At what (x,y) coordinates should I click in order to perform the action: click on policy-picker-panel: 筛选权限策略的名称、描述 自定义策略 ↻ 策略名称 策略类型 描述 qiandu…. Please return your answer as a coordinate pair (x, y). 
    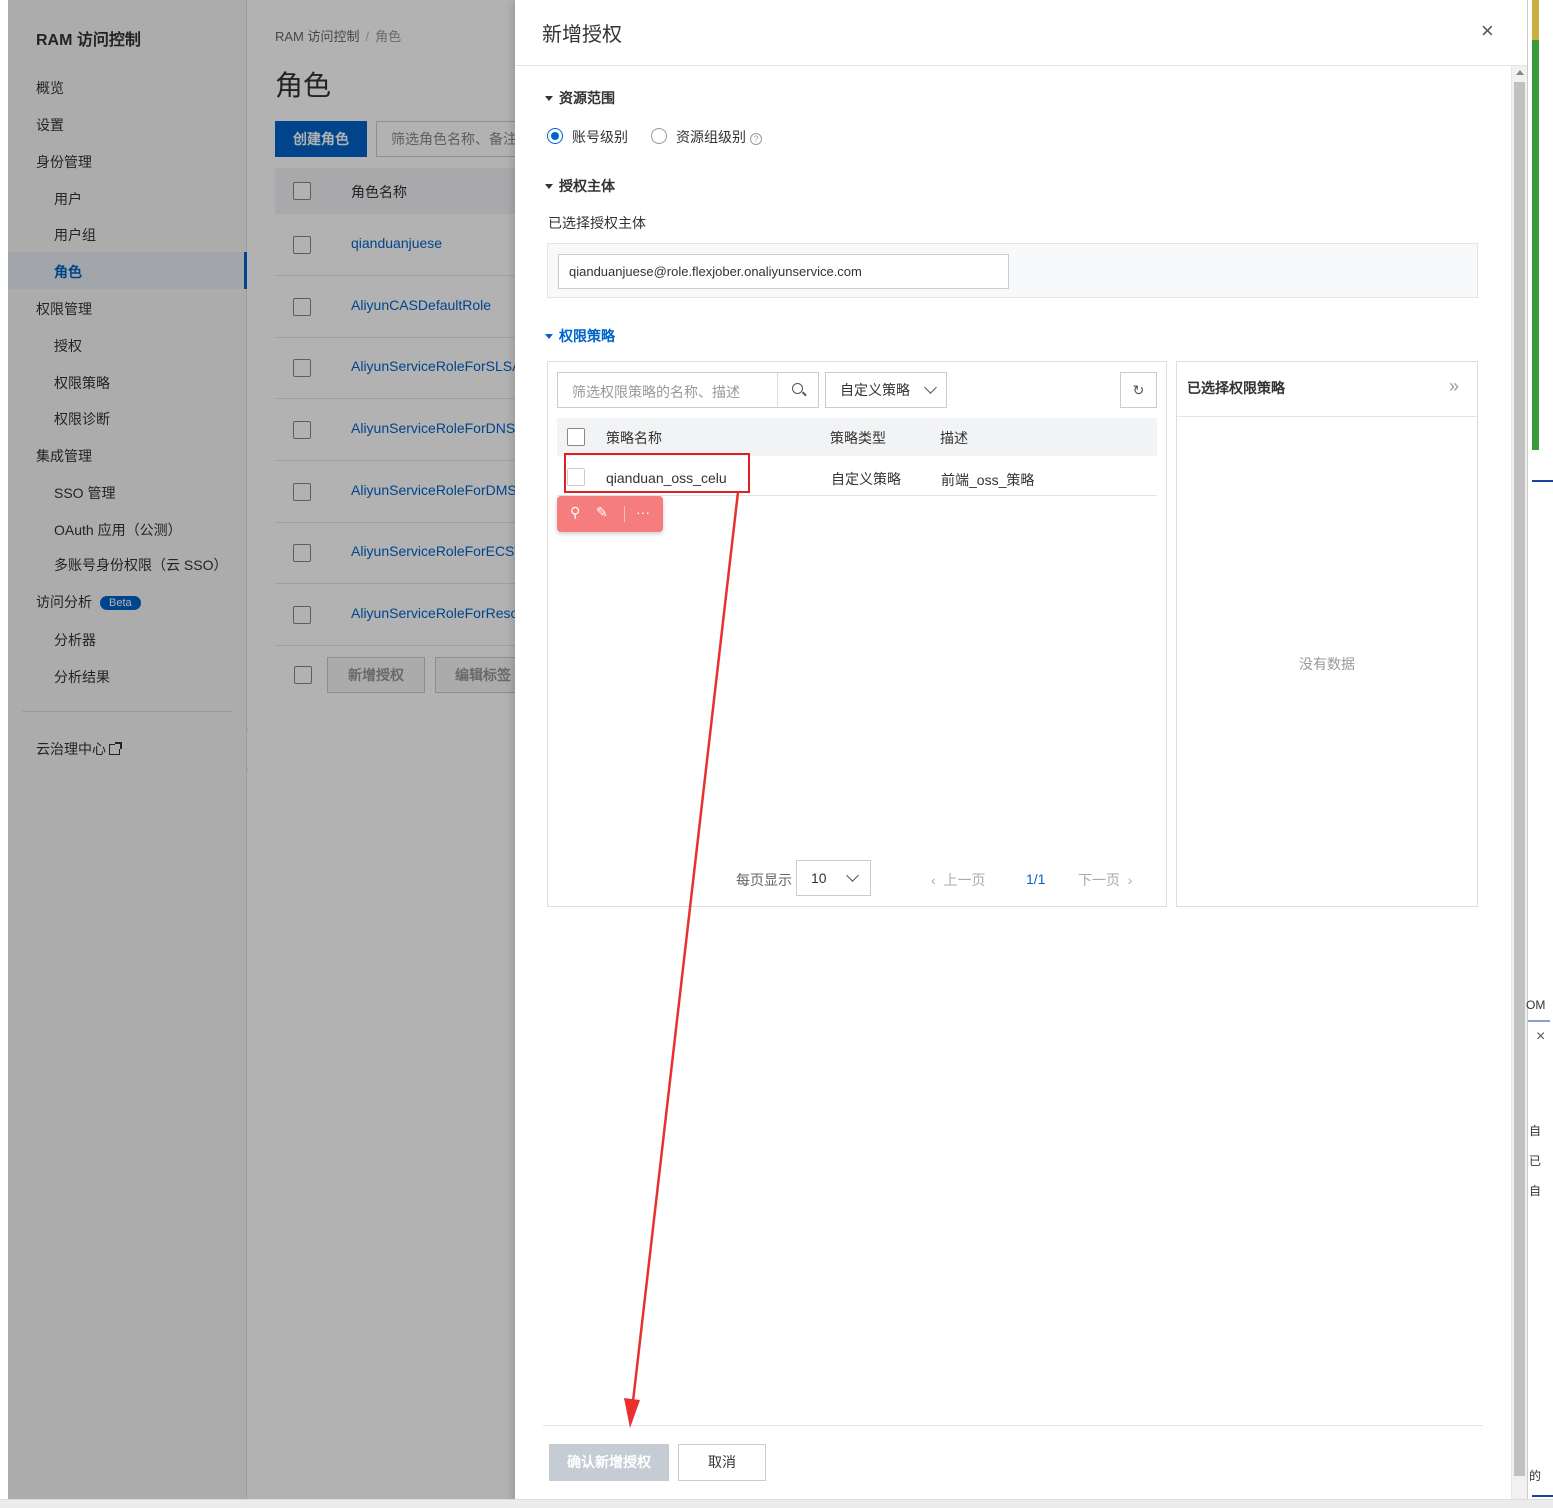
    Looking at the image, I should click on (857, 634).